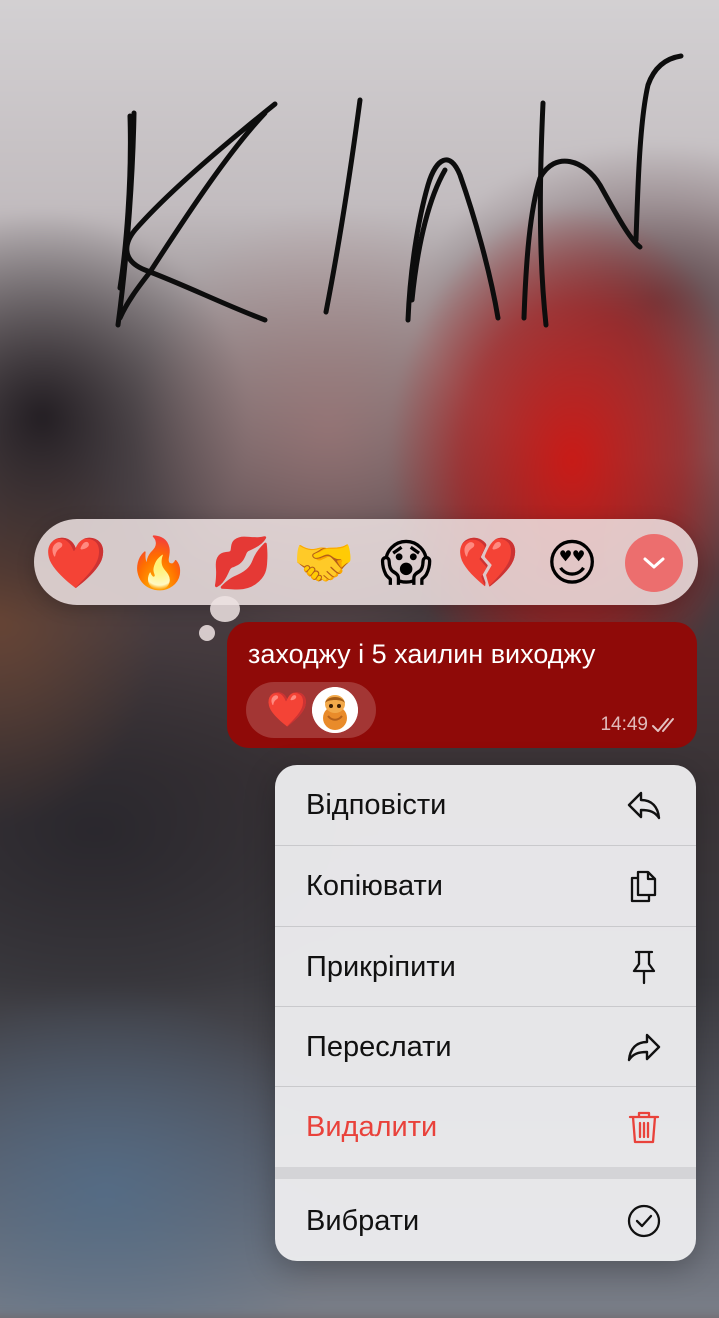 This screenshot has width=719, height=1318. Describe the element at coordinates (335, 710) in the screenshot. I see `reactor-avatar` at that location.